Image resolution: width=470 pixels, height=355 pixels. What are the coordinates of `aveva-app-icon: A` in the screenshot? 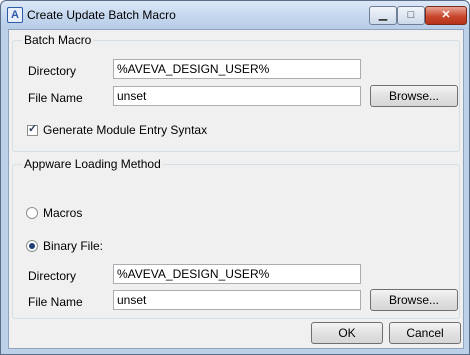 It's located at (15, 15).